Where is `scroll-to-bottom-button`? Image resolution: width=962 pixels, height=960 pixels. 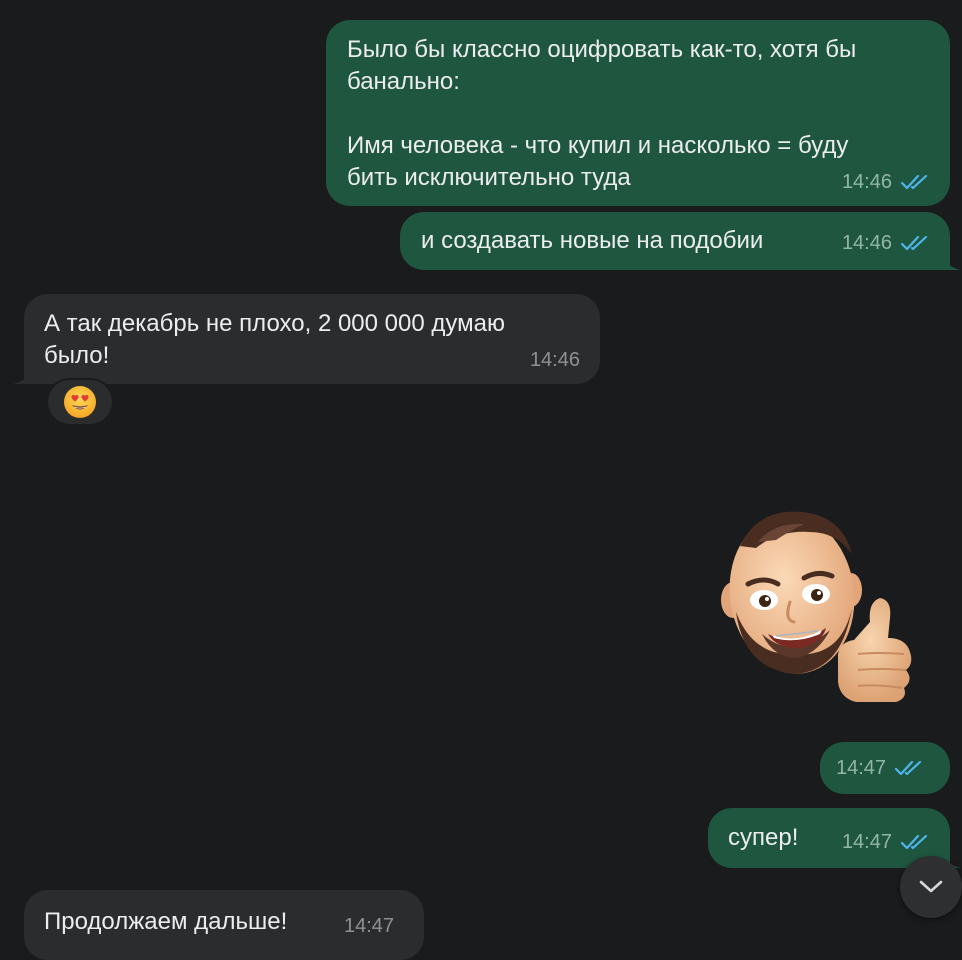
scroll-to-bottom-button is located at coordinates (931, 887).